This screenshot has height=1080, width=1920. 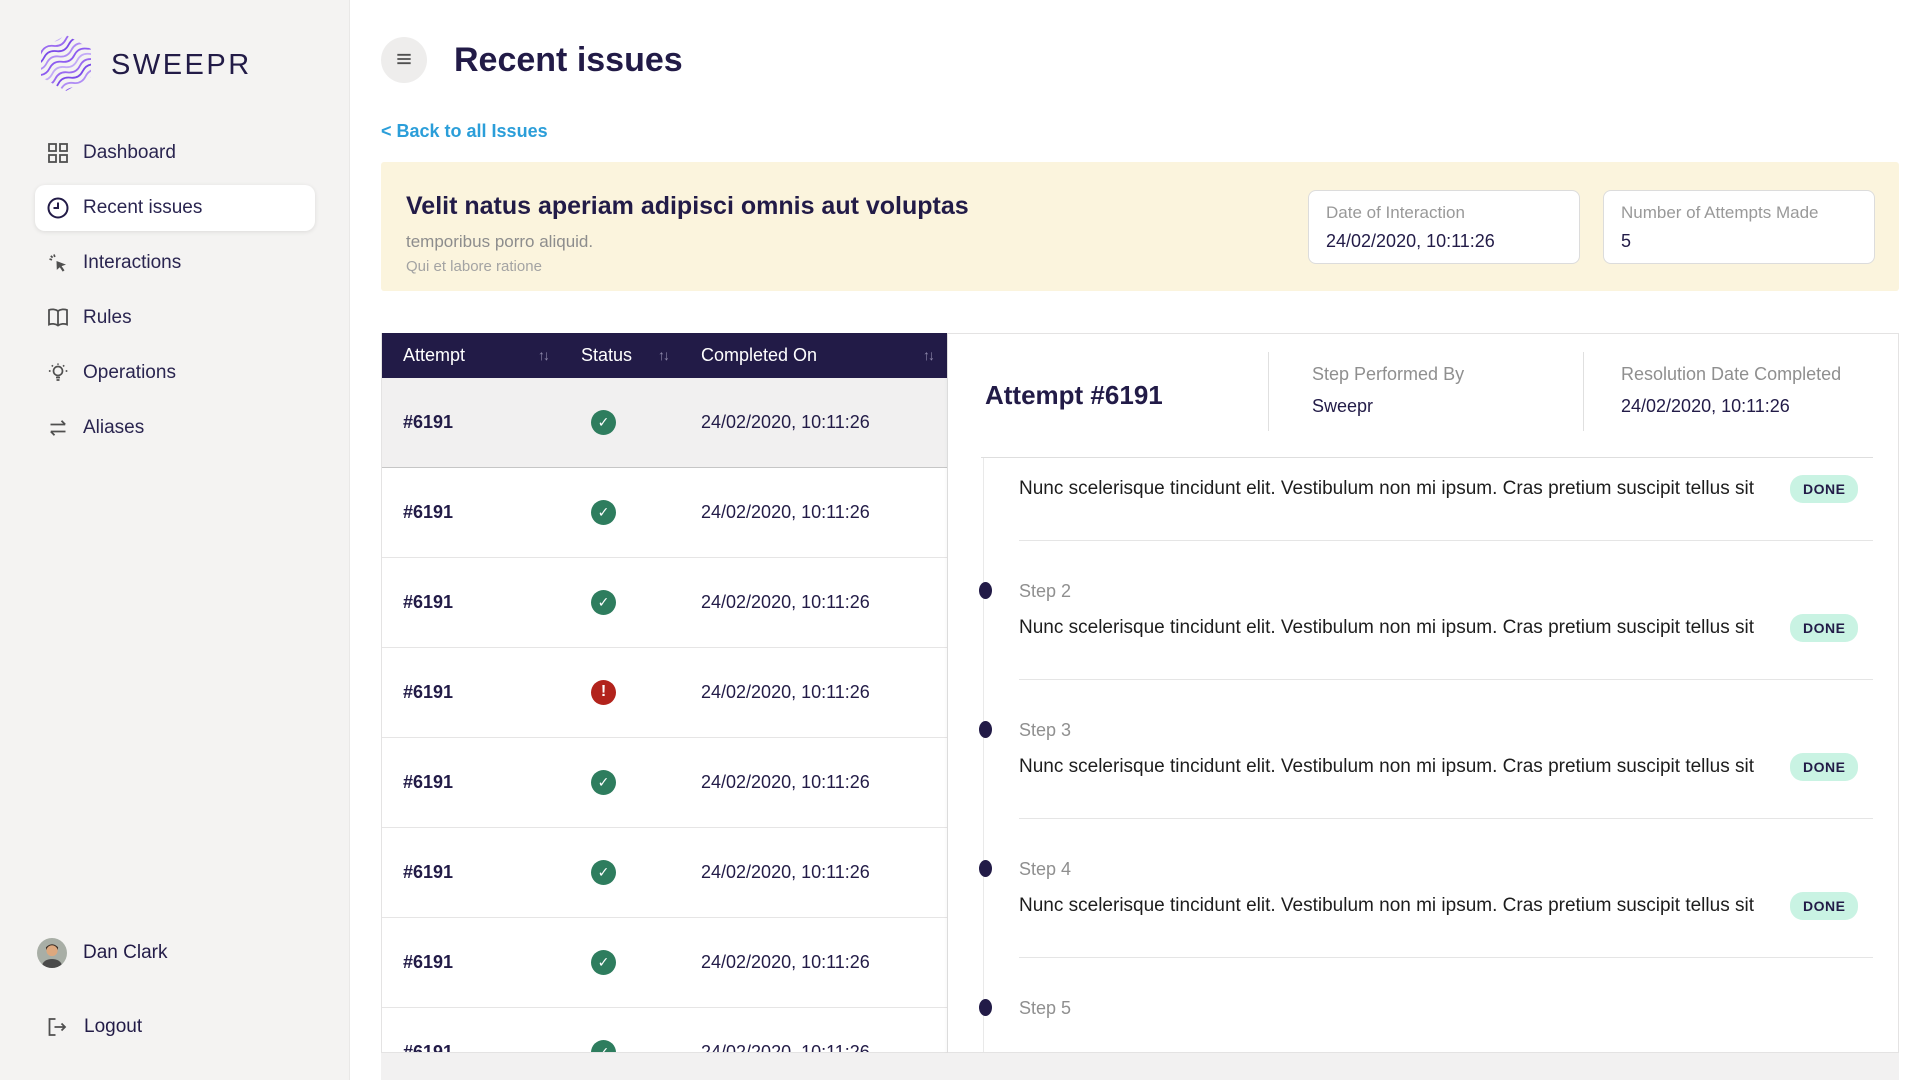 What do you see at coordinates (114, 427) in the screenshot?
I see `sidebar-item-label: Aliases` at bounding box center [114, 427].